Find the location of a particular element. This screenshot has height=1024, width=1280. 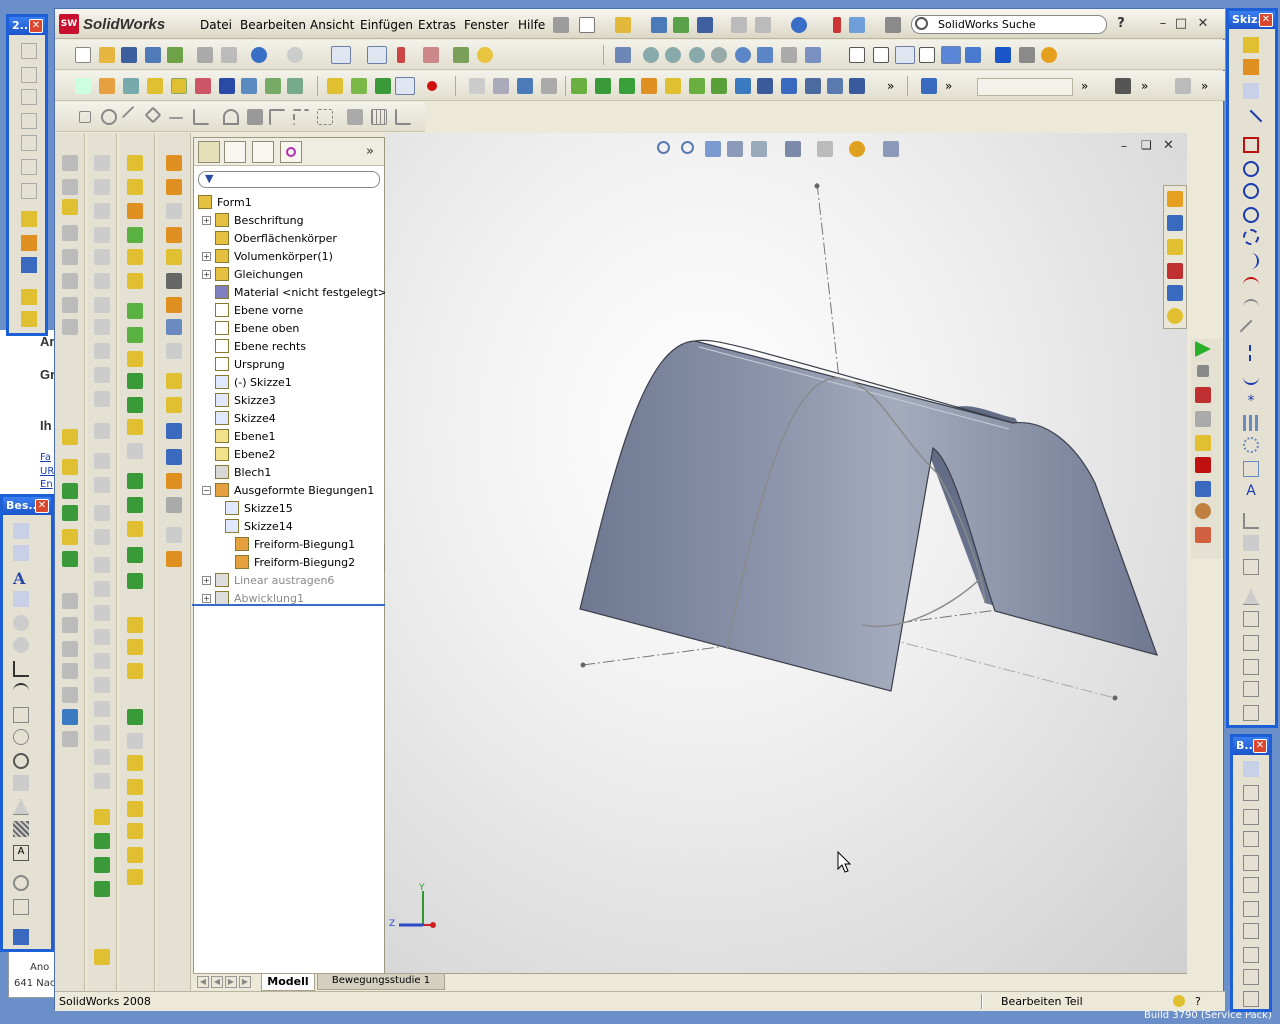

tab-modell: Modell is located at coordinates (288, 982).